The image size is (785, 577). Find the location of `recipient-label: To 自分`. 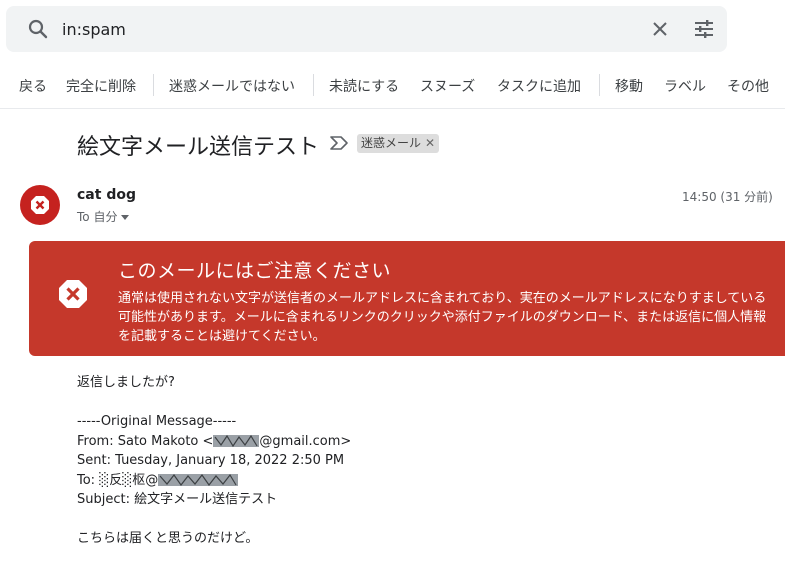

recipient-label: To 自分 is located at coordinates (97, 217).